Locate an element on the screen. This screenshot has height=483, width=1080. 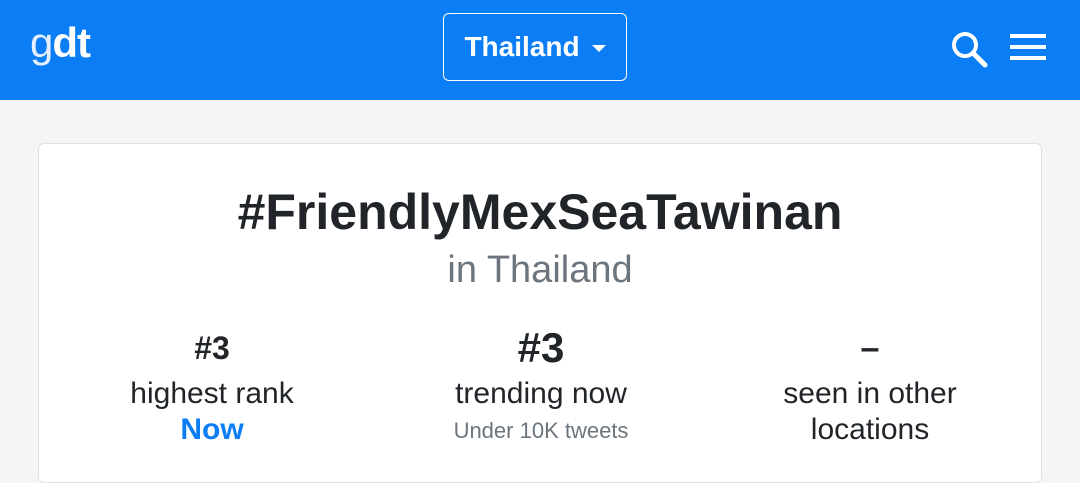
gdt-logo: gdt is located at coordinates (60, 43).